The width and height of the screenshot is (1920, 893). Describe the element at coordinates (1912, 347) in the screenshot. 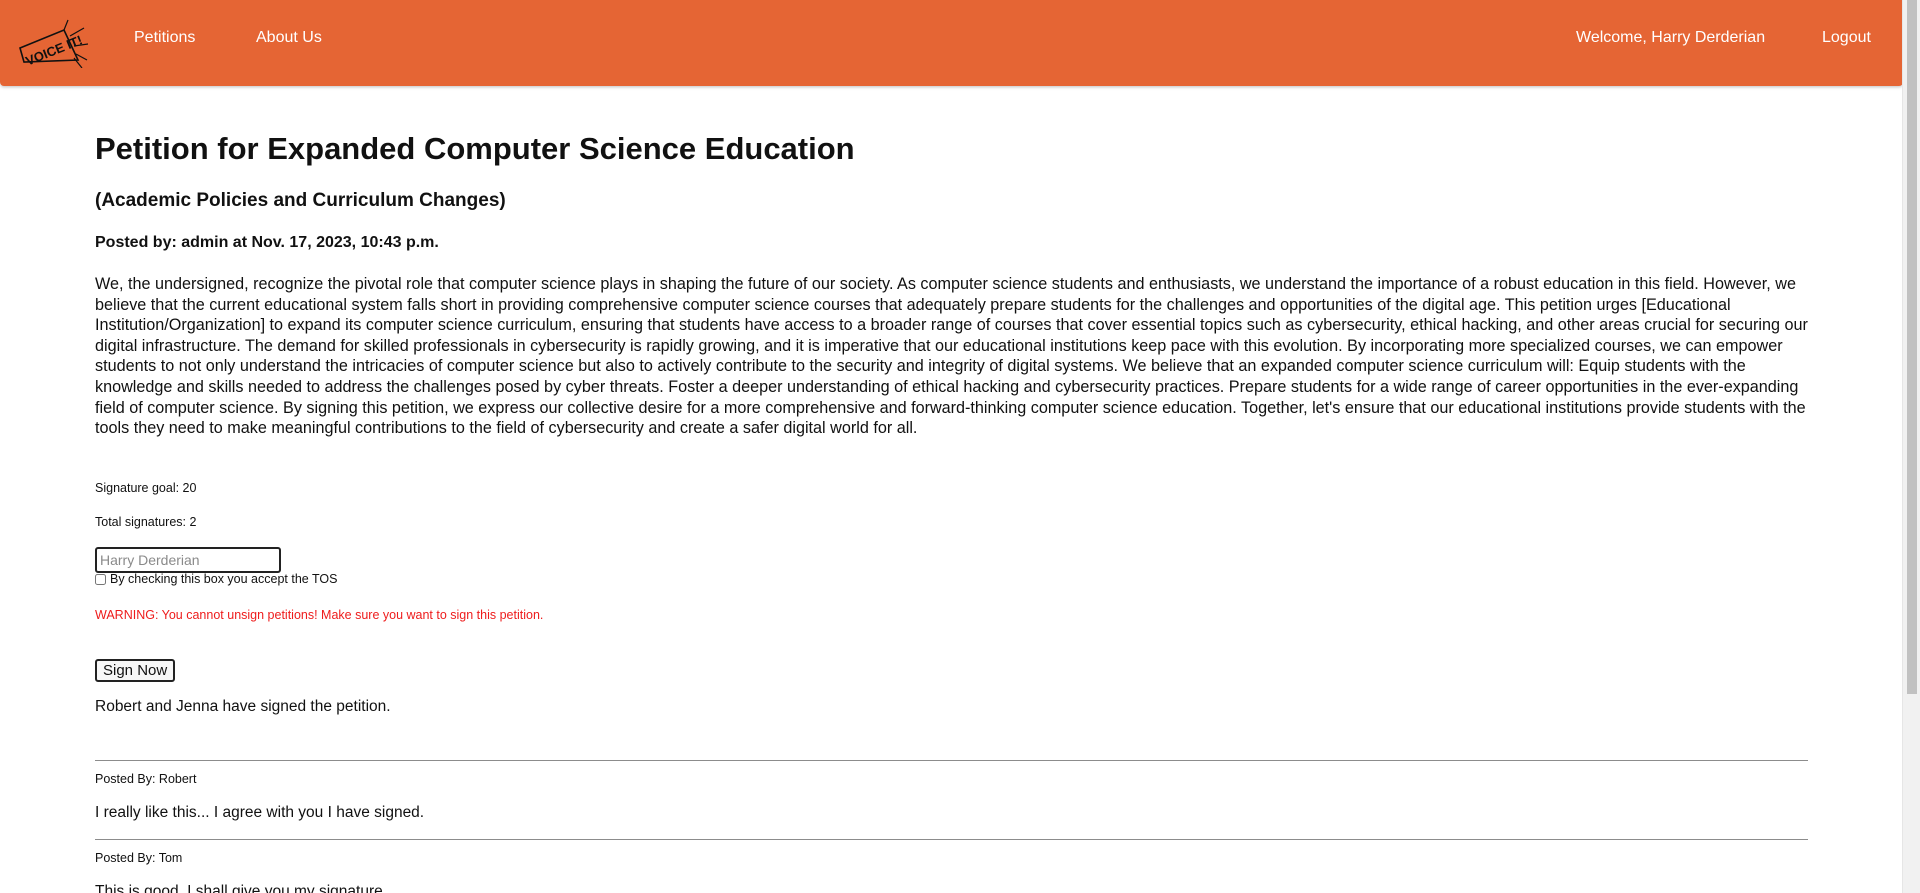

I see `scrollbar-thumb` at that location.